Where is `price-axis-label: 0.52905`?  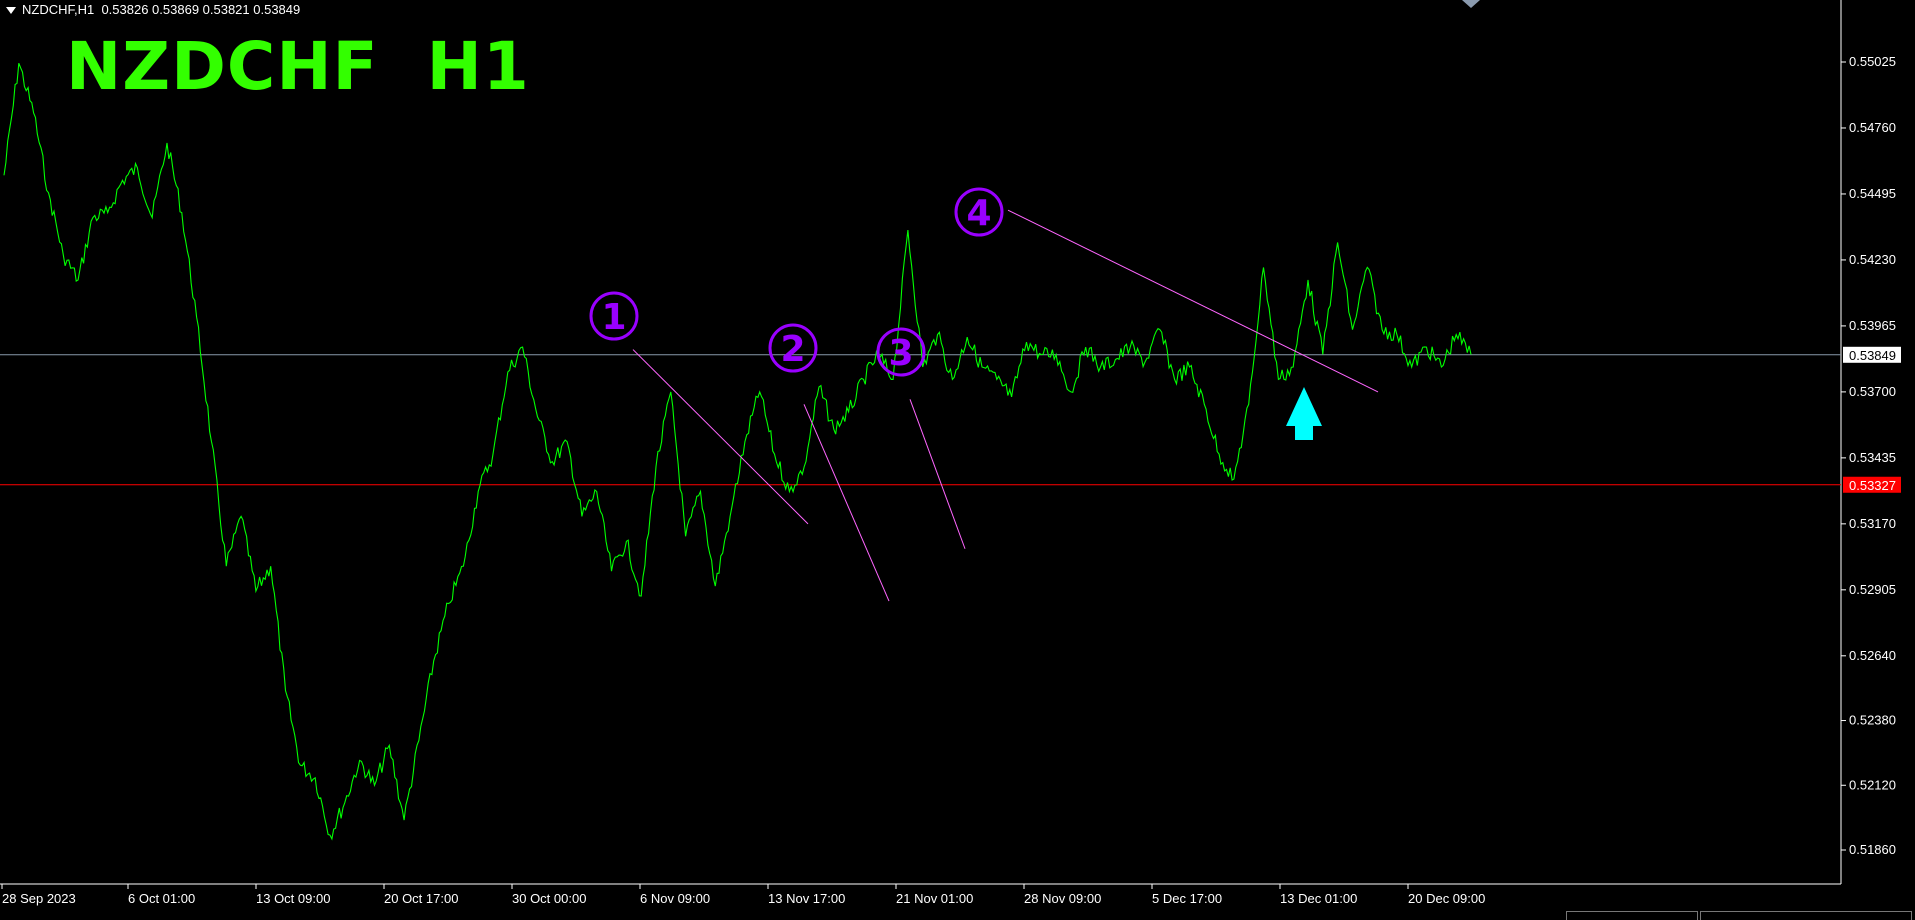 price-axis-label: 0.52905 is located at coordinates (1872, 589).